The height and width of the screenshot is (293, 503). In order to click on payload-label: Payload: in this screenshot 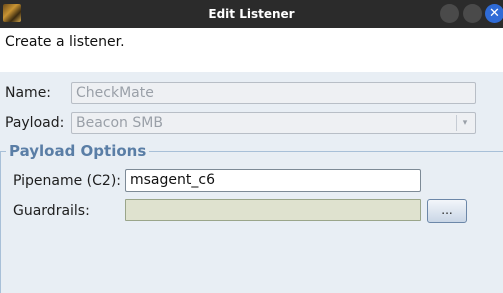, I will do `click(35, 123)`.